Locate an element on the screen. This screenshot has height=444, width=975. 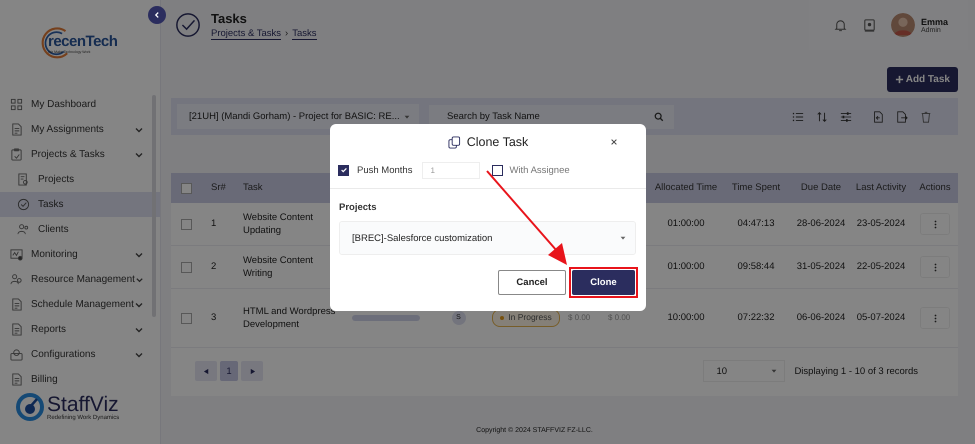
checkmark-icon is located at coordinates (344, 170).